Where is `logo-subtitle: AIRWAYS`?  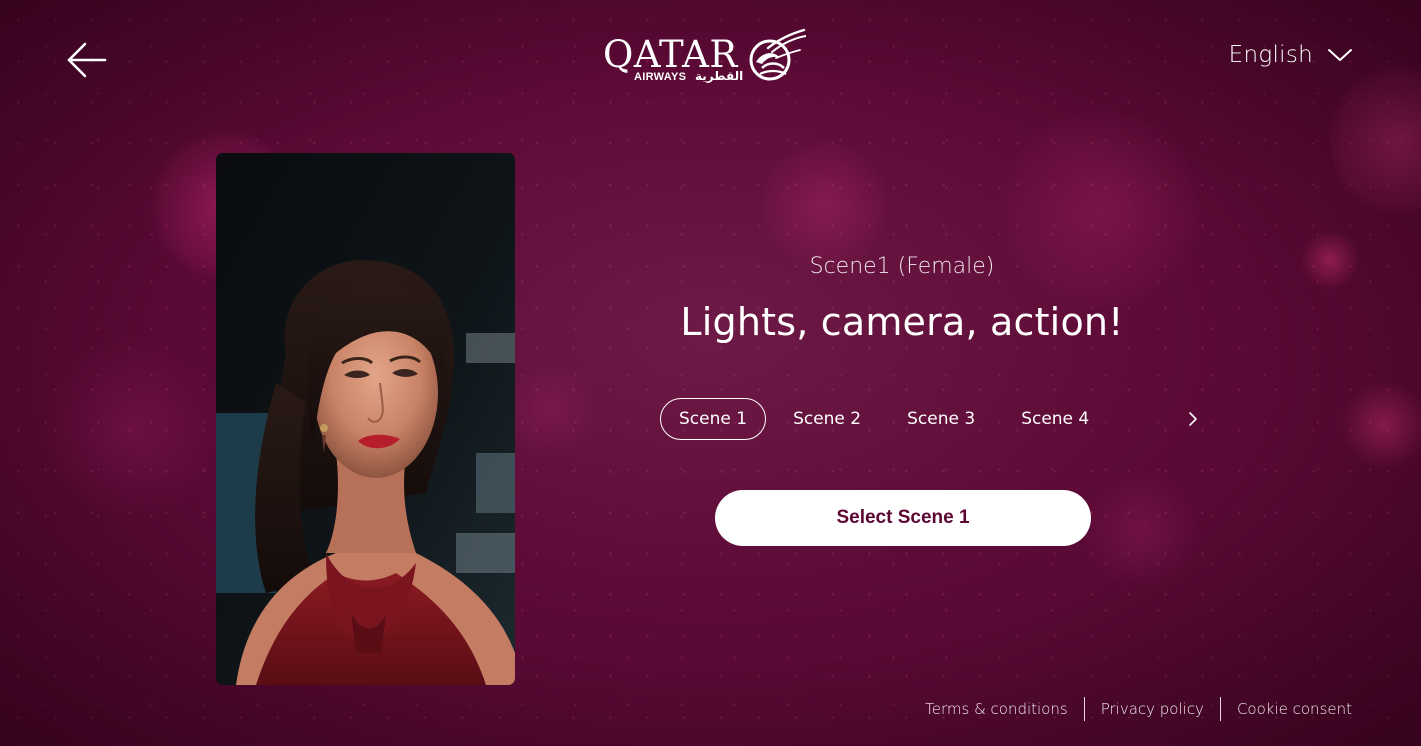
logo-subtitle: AIRWAYS is located at coordinates (660, 77).